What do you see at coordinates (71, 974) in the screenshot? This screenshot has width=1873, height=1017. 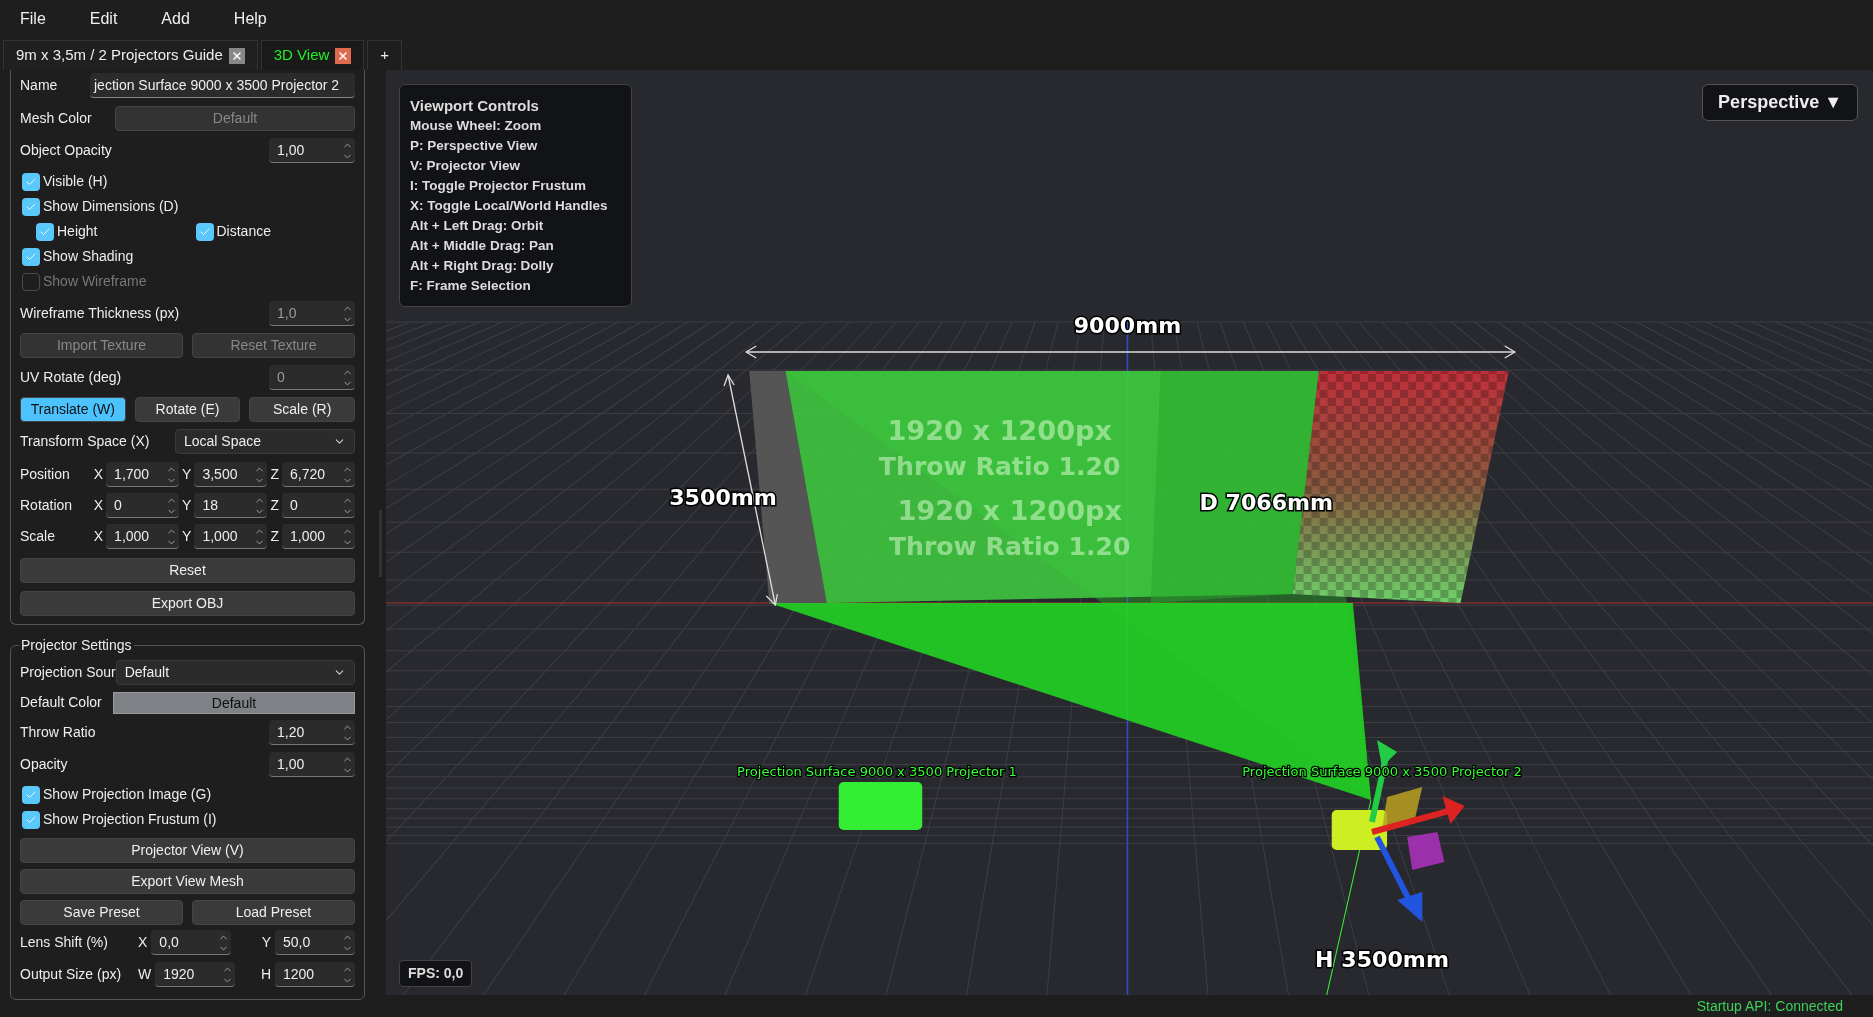 I see `field-label: Output Size (px)` at bounding box center [71, 974].